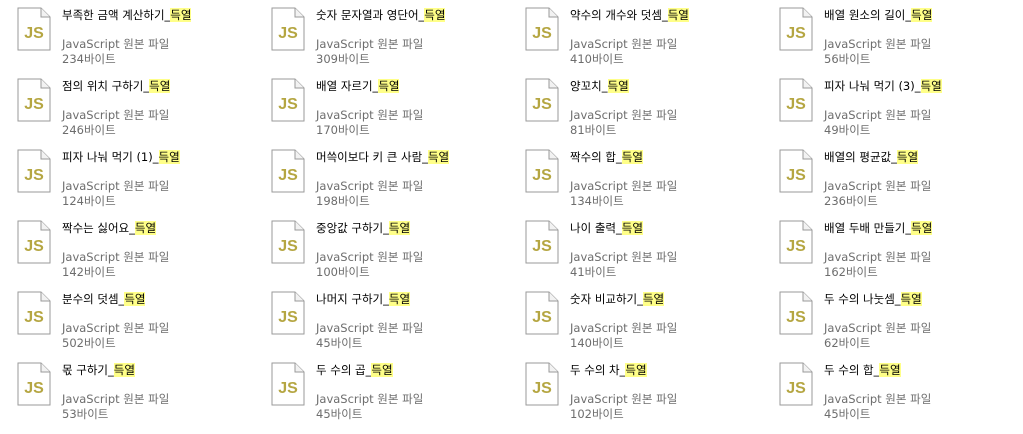 This screenshot has width=1023, height=434. What do you see at coordinates (599, 86) in the screenshot?
I see `file-name: 양꼬치_득열` at bounding box center [599, 86].